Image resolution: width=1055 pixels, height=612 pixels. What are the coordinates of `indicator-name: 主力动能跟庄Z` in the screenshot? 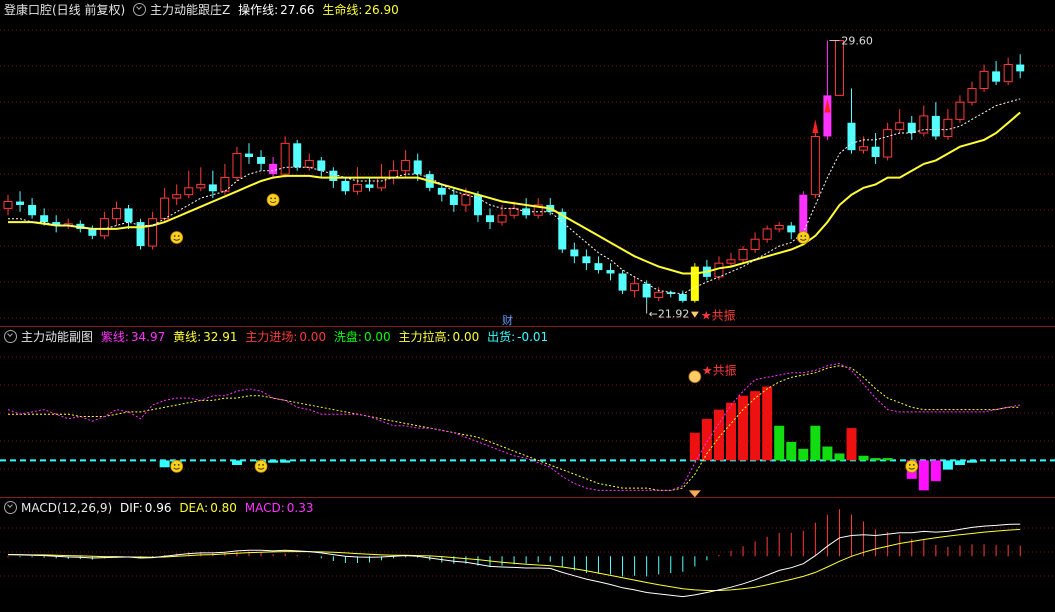 It's located at (190, 10).